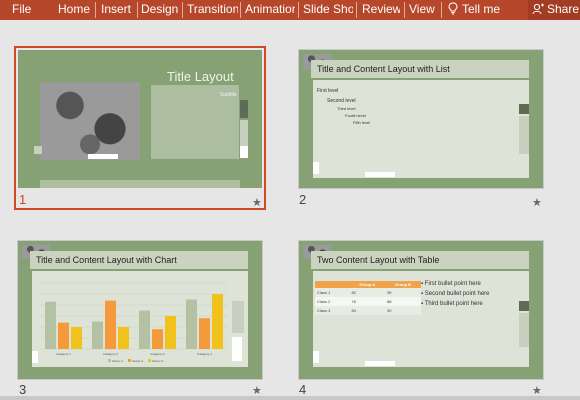  Describe the element at coordinates (200, 76) in the screenshot. I see `slide-title: Title Layout` at that location.